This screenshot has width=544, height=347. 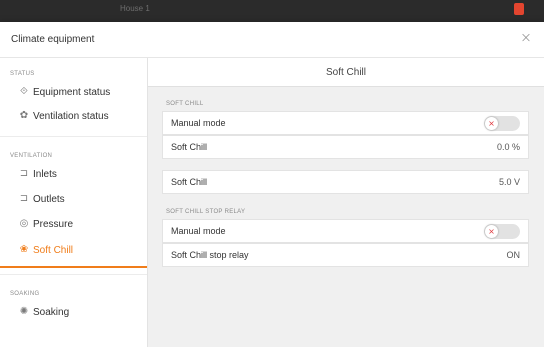 What do you see at coordinates (508, 147) in the screenshot?
I see `row-value: 0.0 %` at bounding box center [508, 147].